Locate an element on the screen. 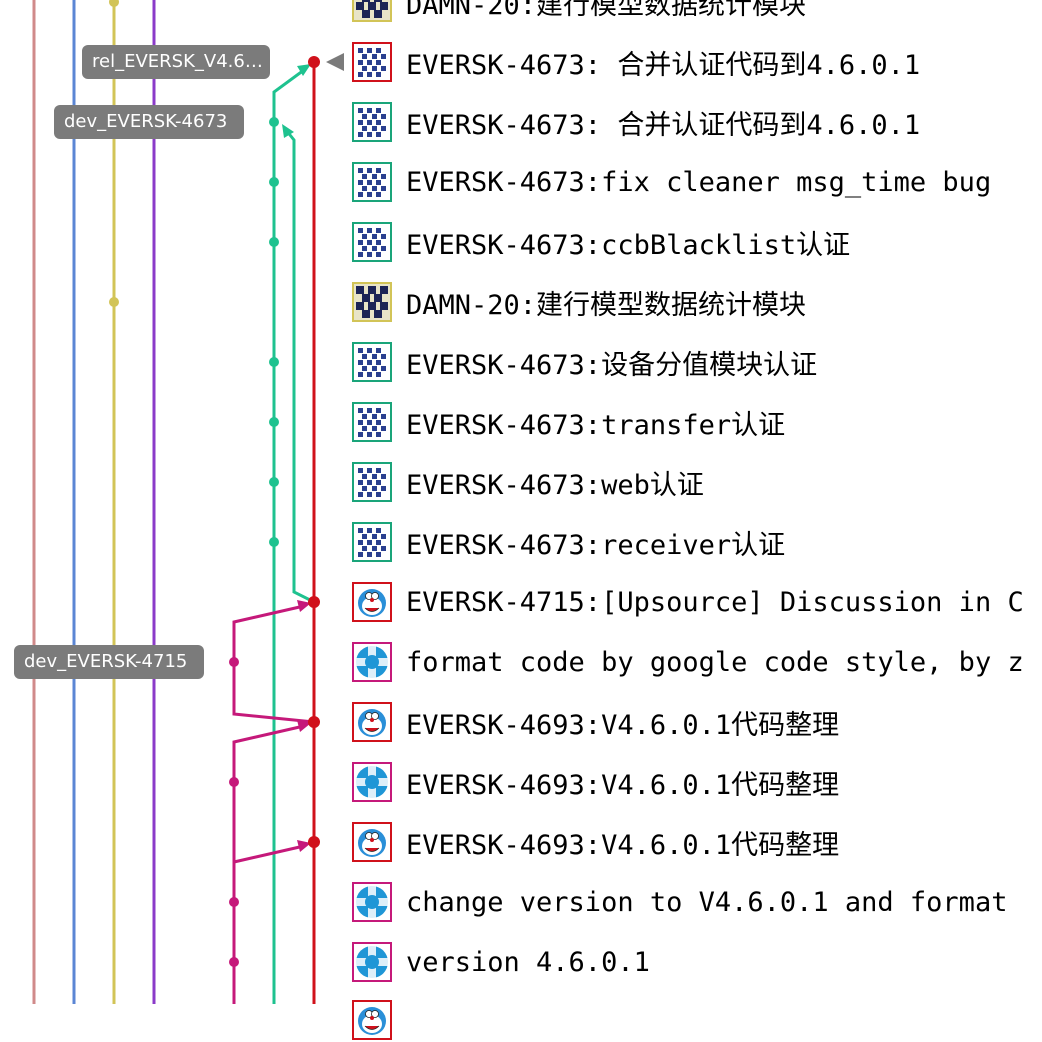  commit-row: EVERSK-4673:ccbBlacklist认证 is located at coordinates (601, 242).